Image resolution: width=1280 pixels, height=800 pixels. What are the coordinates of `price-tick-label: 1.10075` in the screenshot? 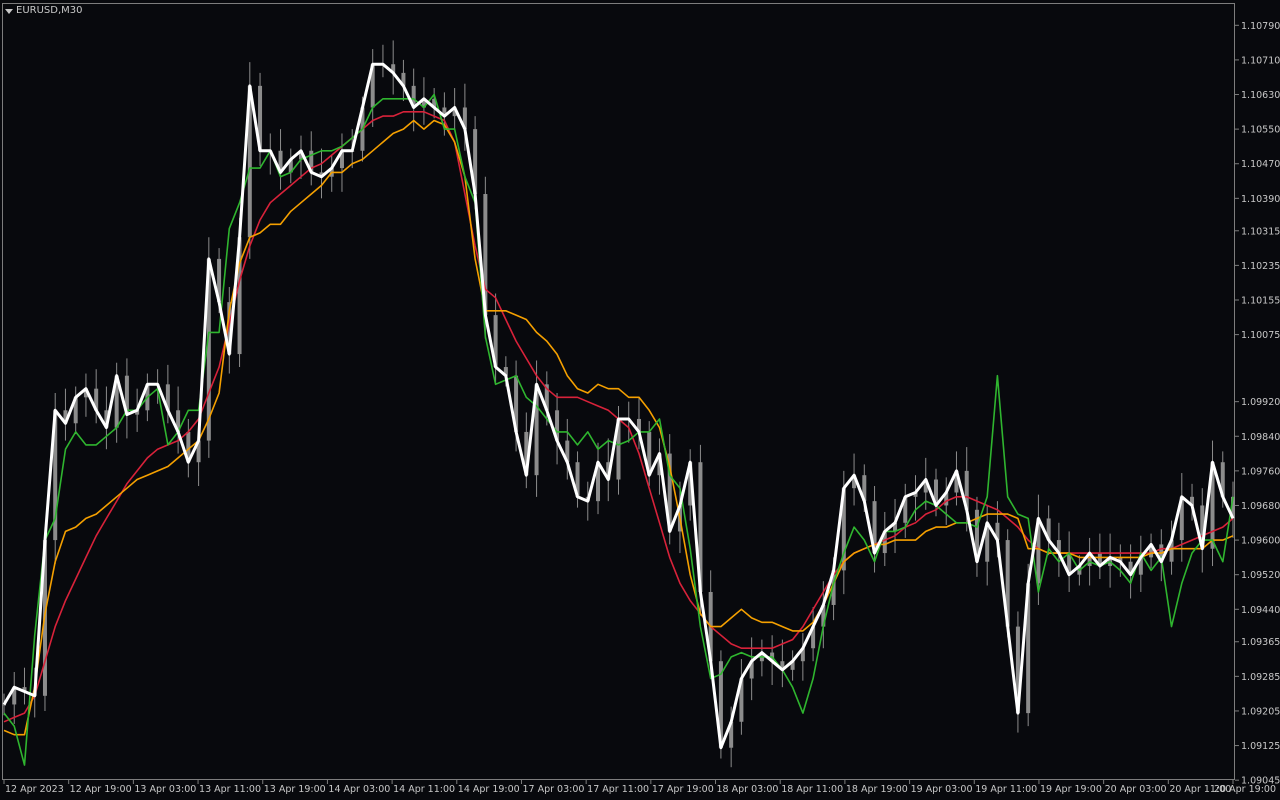 It's located at (1260, 335).